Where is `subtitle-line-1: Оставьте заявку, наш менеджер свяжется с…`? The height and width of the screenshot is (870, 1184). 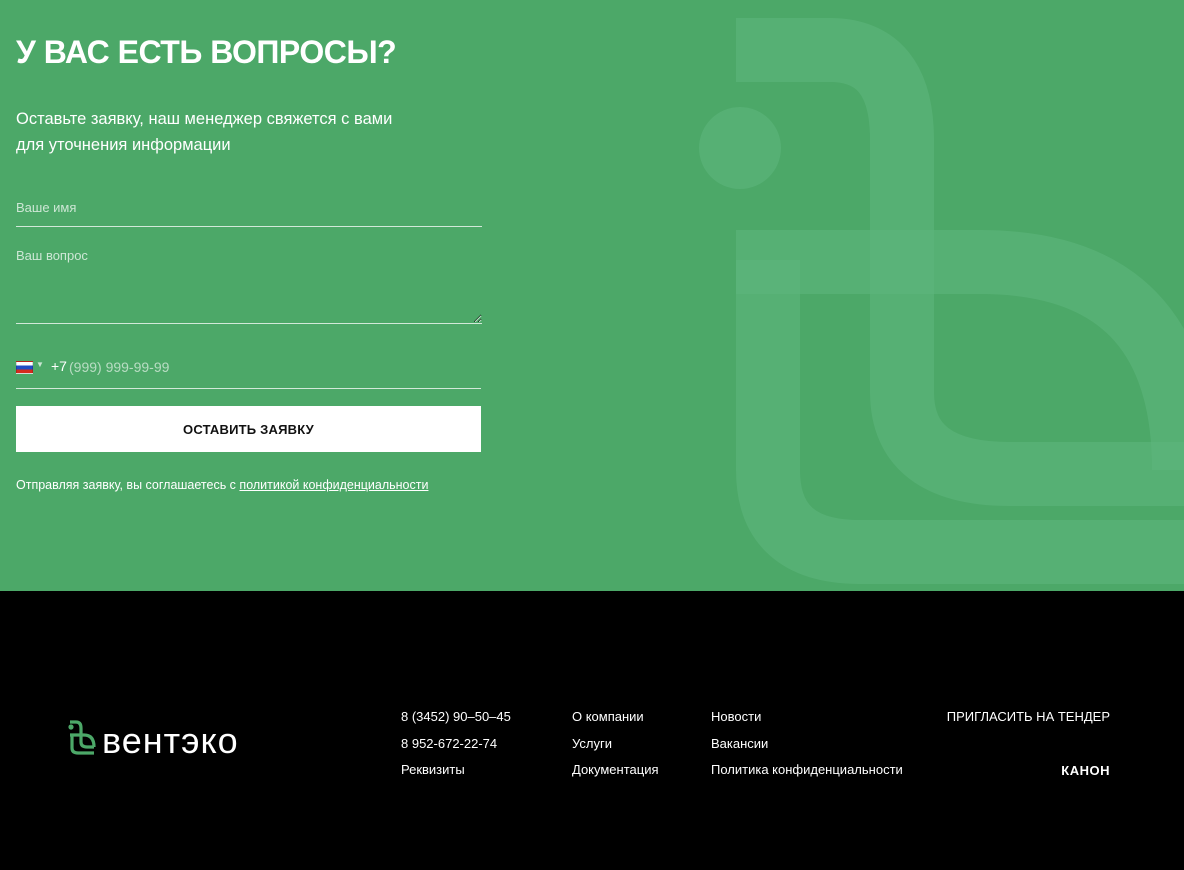 subtitle-line-1: Оставьте заявку, наш менеджер свяжется с… is located at coordinates (204, 119).